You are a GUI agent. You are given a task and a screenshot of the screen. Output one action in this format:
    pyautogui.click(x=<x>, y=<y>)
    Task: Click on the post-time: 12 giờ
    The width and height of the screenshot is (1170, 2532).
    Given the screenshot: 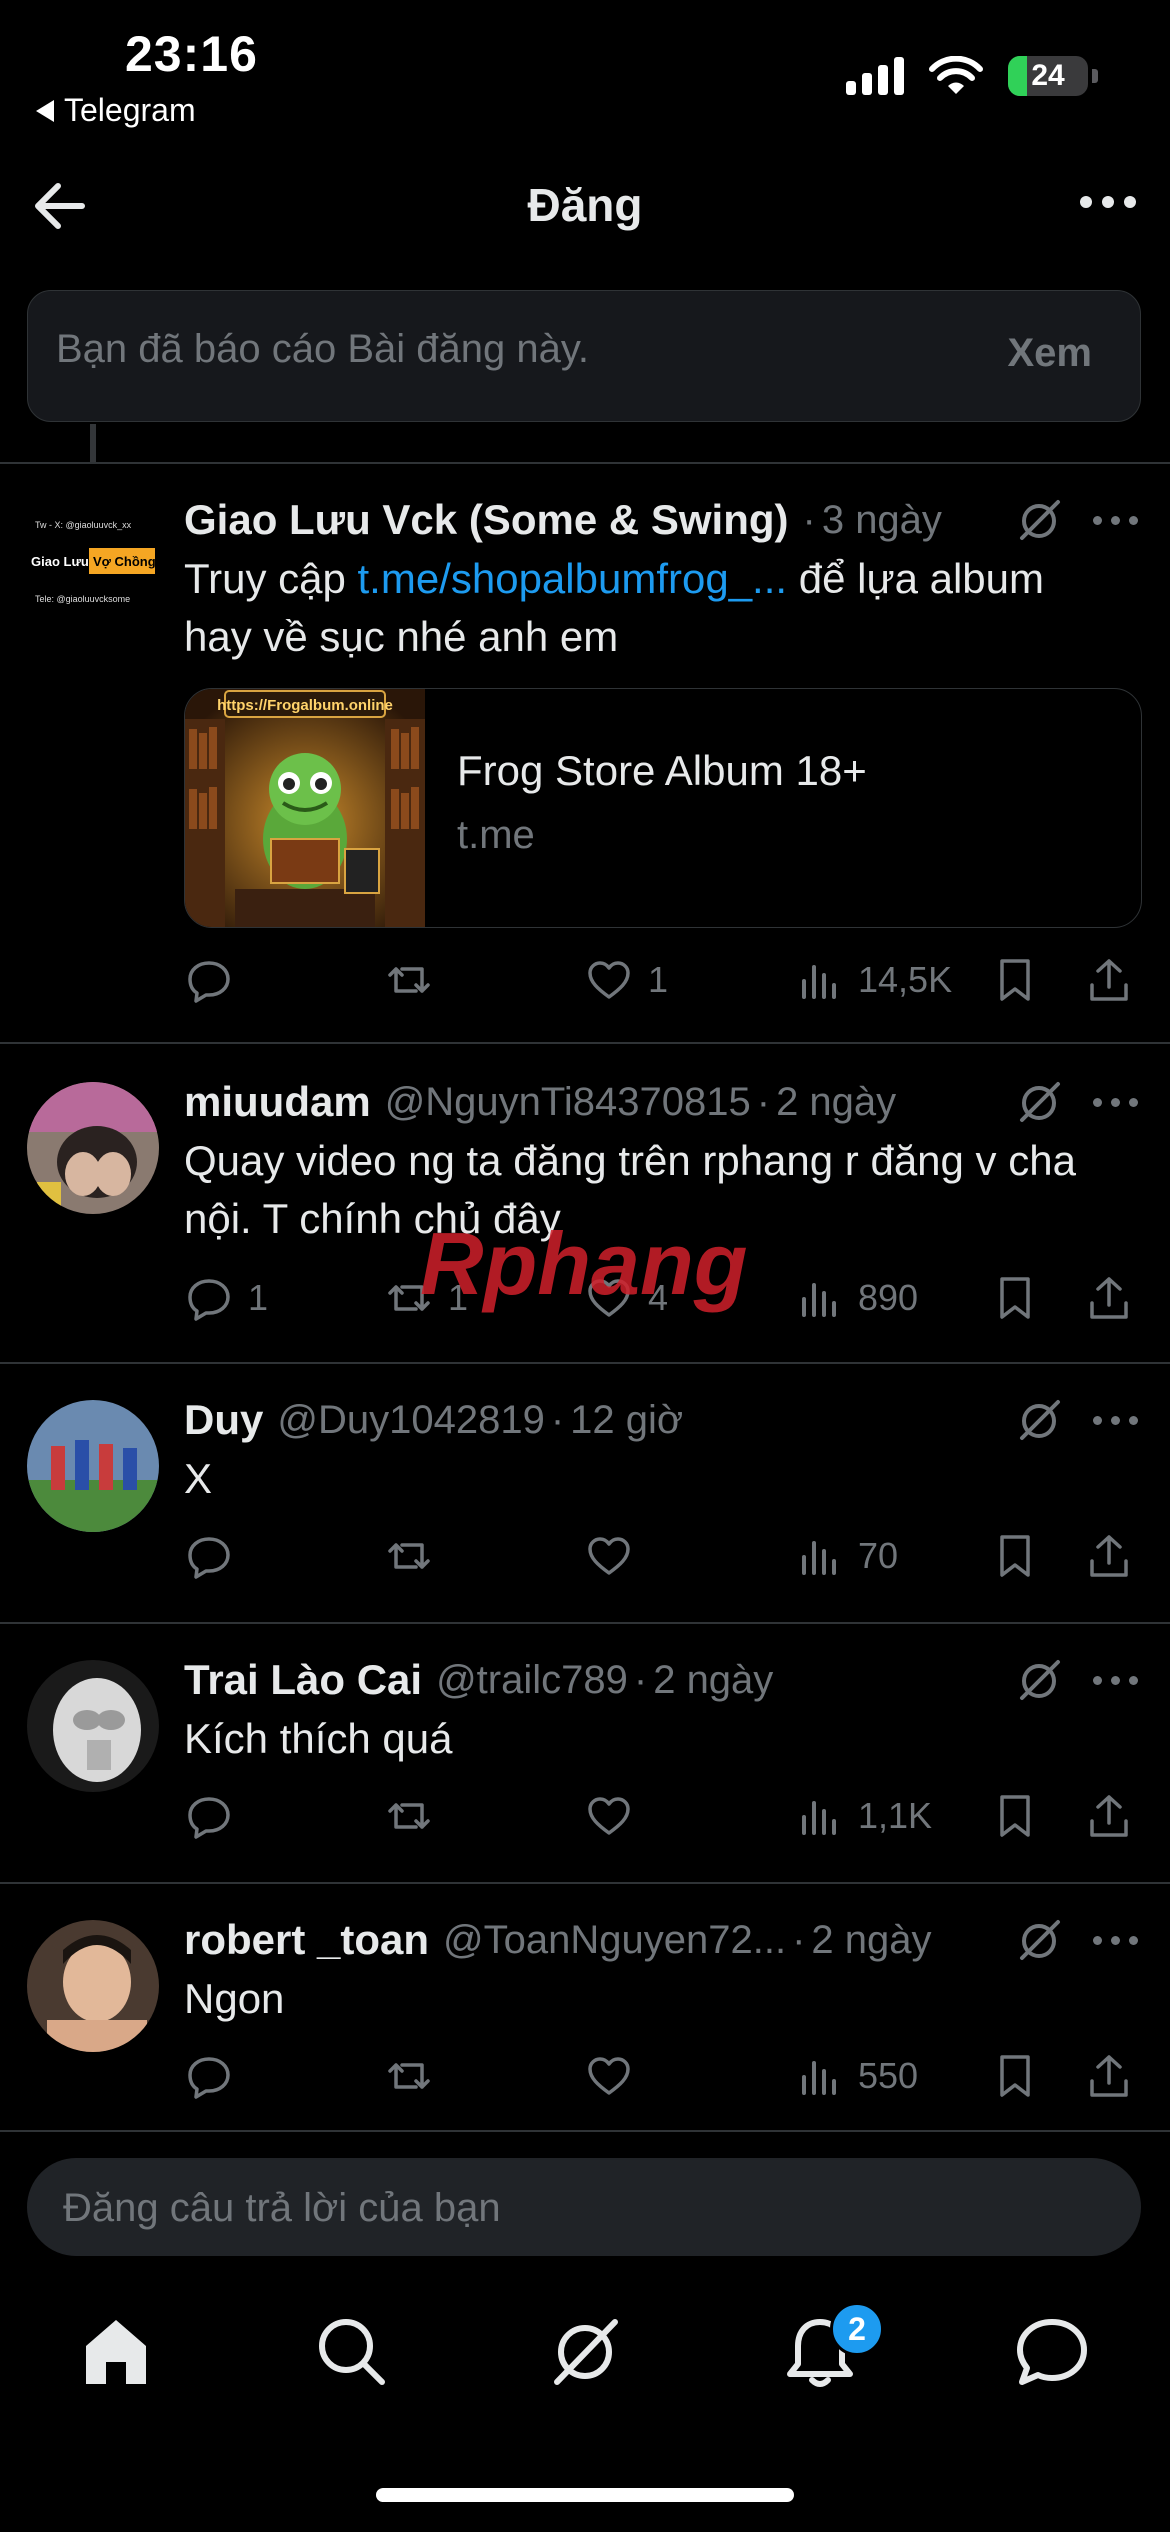 What is the action you would take?
    pyautogui.click(x=626, y=1420)
    